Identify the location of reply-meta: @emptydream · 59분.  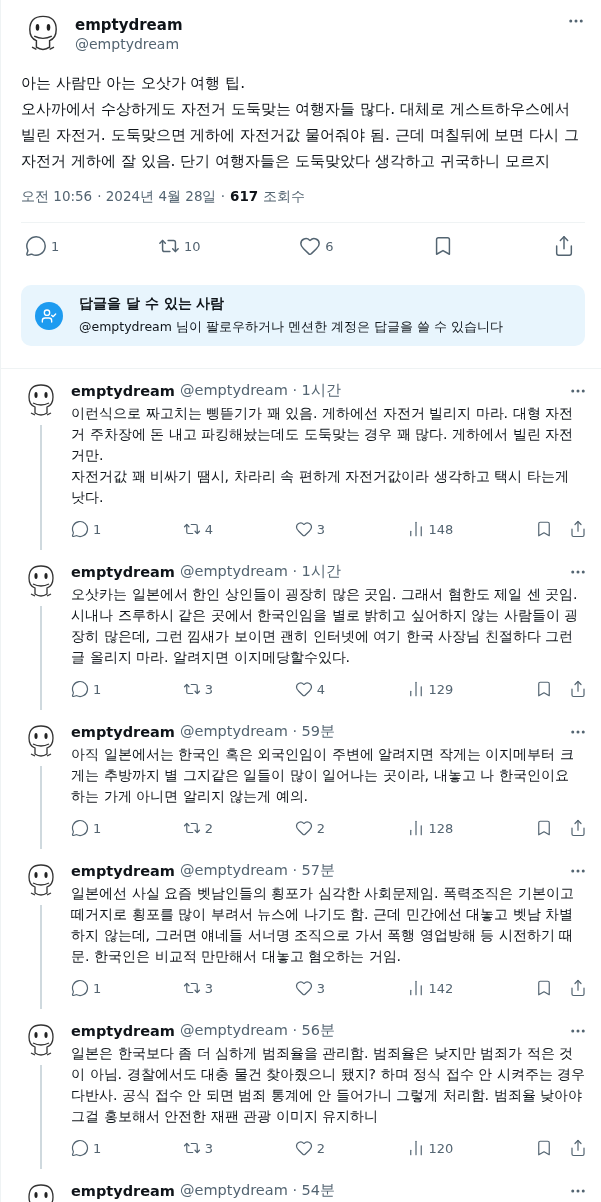
(258, 731).